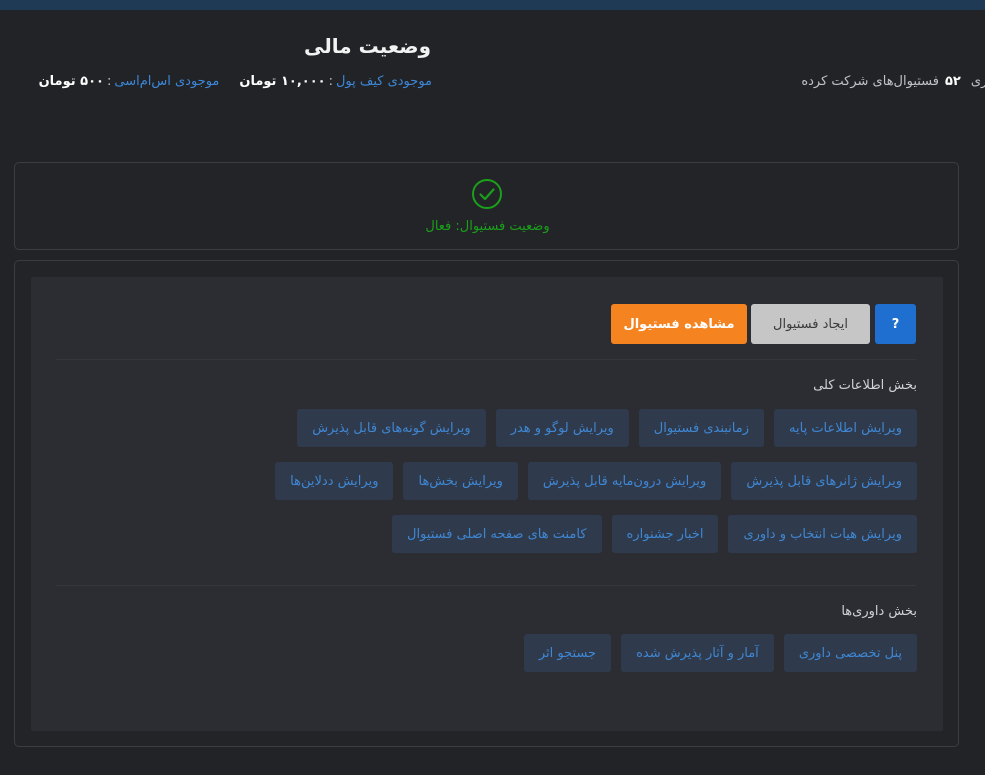 Image resolution: width=985 pixels, height=775 pixels. Describe the element at coordinates (71, 81) in the screenshot. I see `sms-value: ۵۰۰ تومان` at that location.